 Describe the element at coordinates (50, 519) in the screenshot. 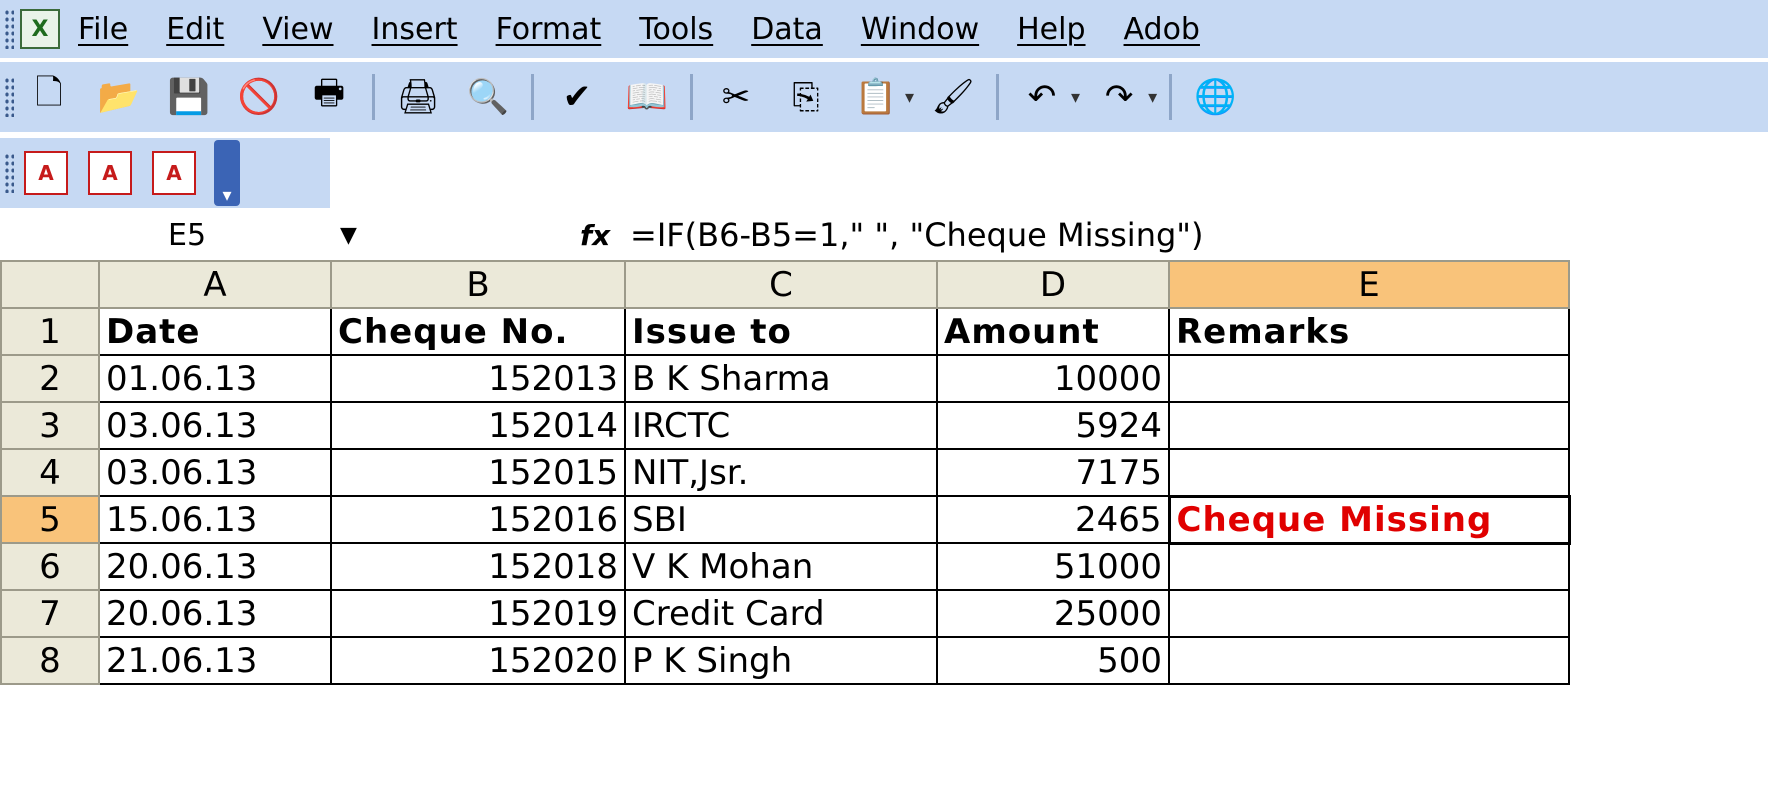

I see `row-header: 5` at that location.